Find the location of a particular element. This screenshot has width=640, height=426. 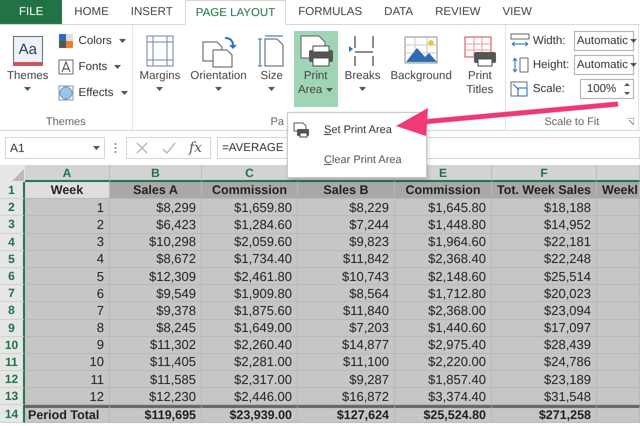

ribbon-button: Fonts is located at coordinates (93, 67).